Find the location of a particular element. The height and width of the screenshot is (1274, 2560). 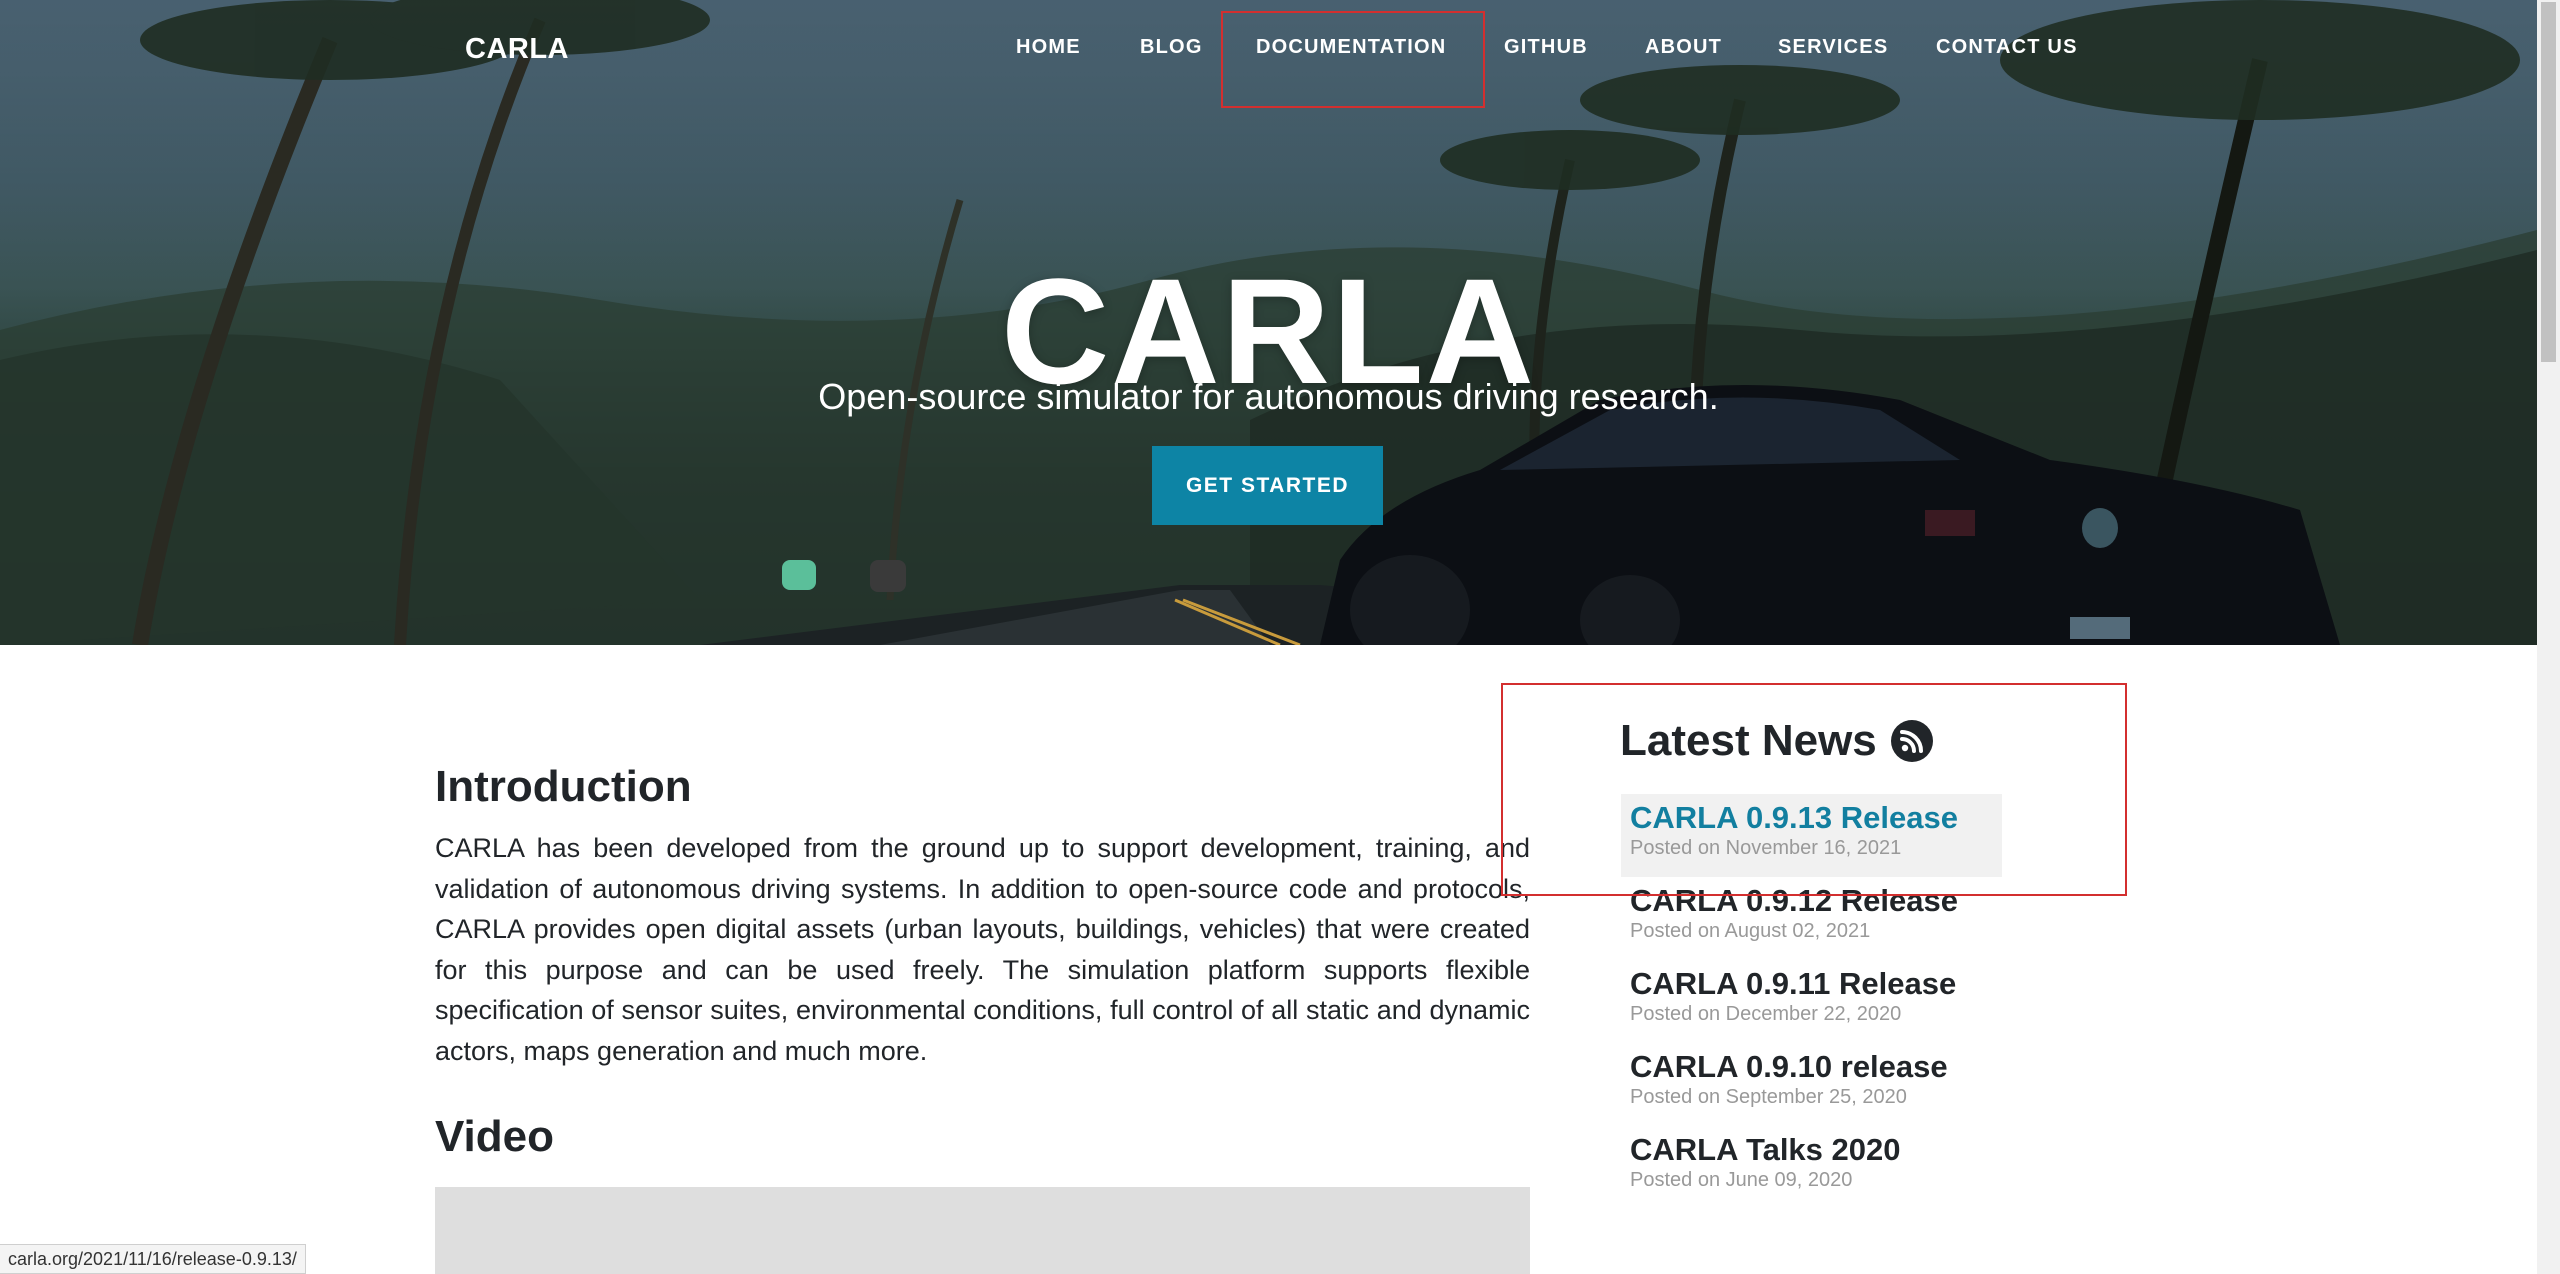

scrollbar-thumb is located at coordinates (2548, 182).